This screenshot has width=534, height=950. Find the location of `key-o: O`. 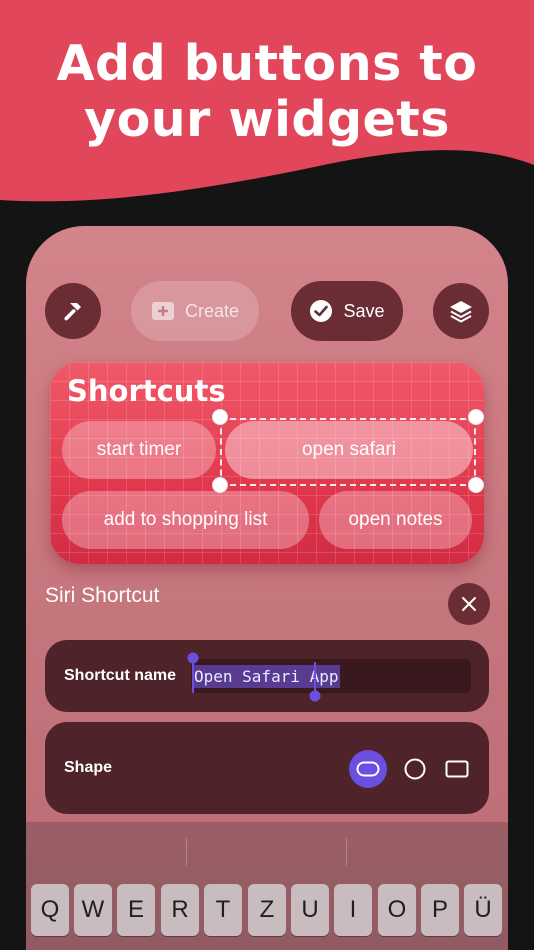

key-o: O is located at coordinates (397, 910).